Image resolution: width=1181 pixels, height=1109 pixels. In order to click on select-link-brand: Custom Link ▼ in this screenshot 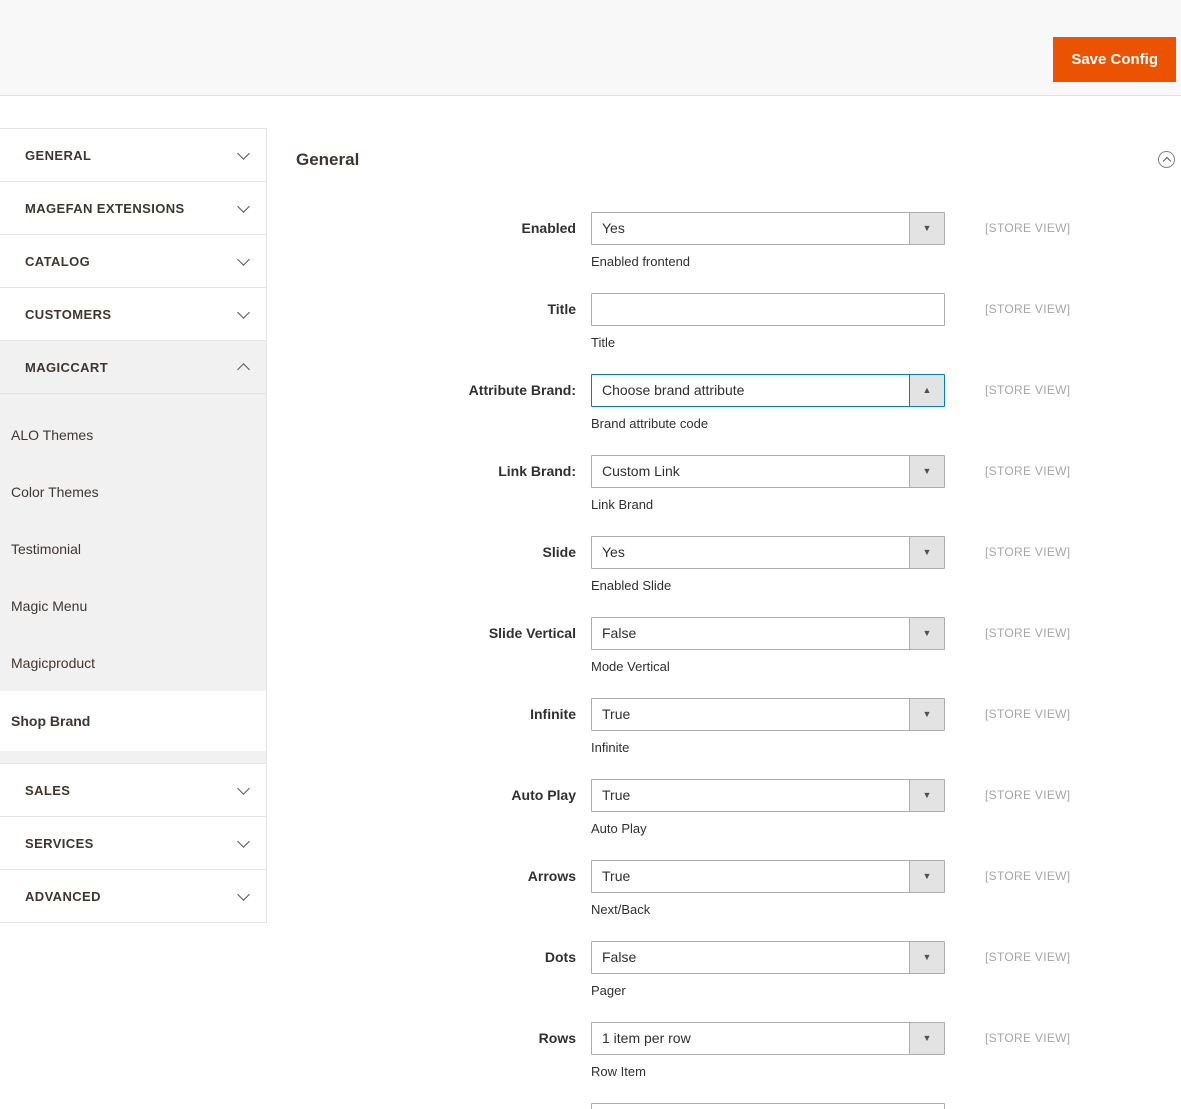, I will do `click(768, 471)`.